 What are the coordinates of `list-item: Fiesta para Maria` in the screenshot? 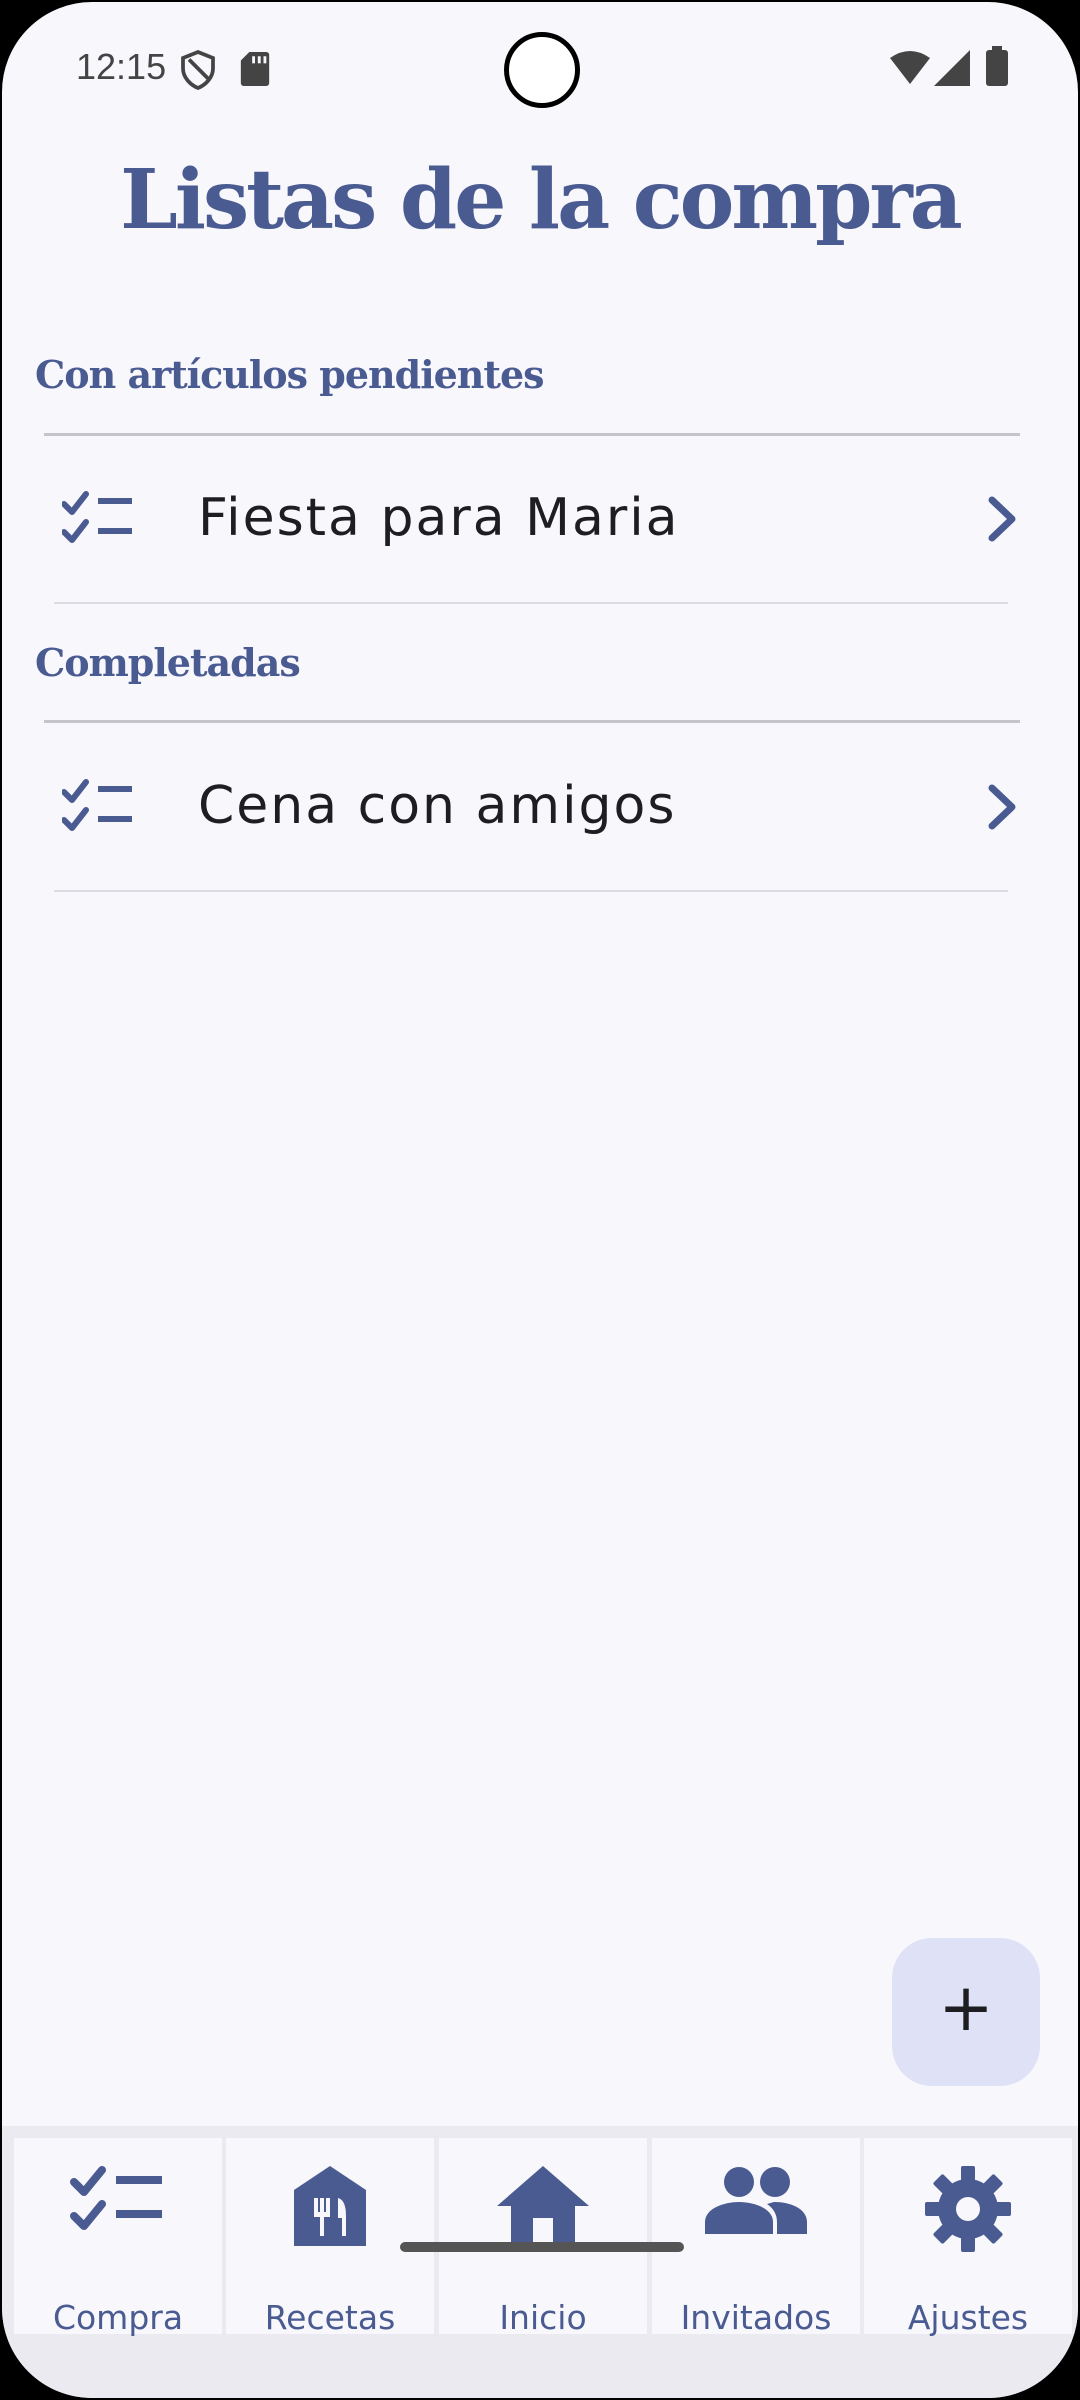 It's located at (532, 520).